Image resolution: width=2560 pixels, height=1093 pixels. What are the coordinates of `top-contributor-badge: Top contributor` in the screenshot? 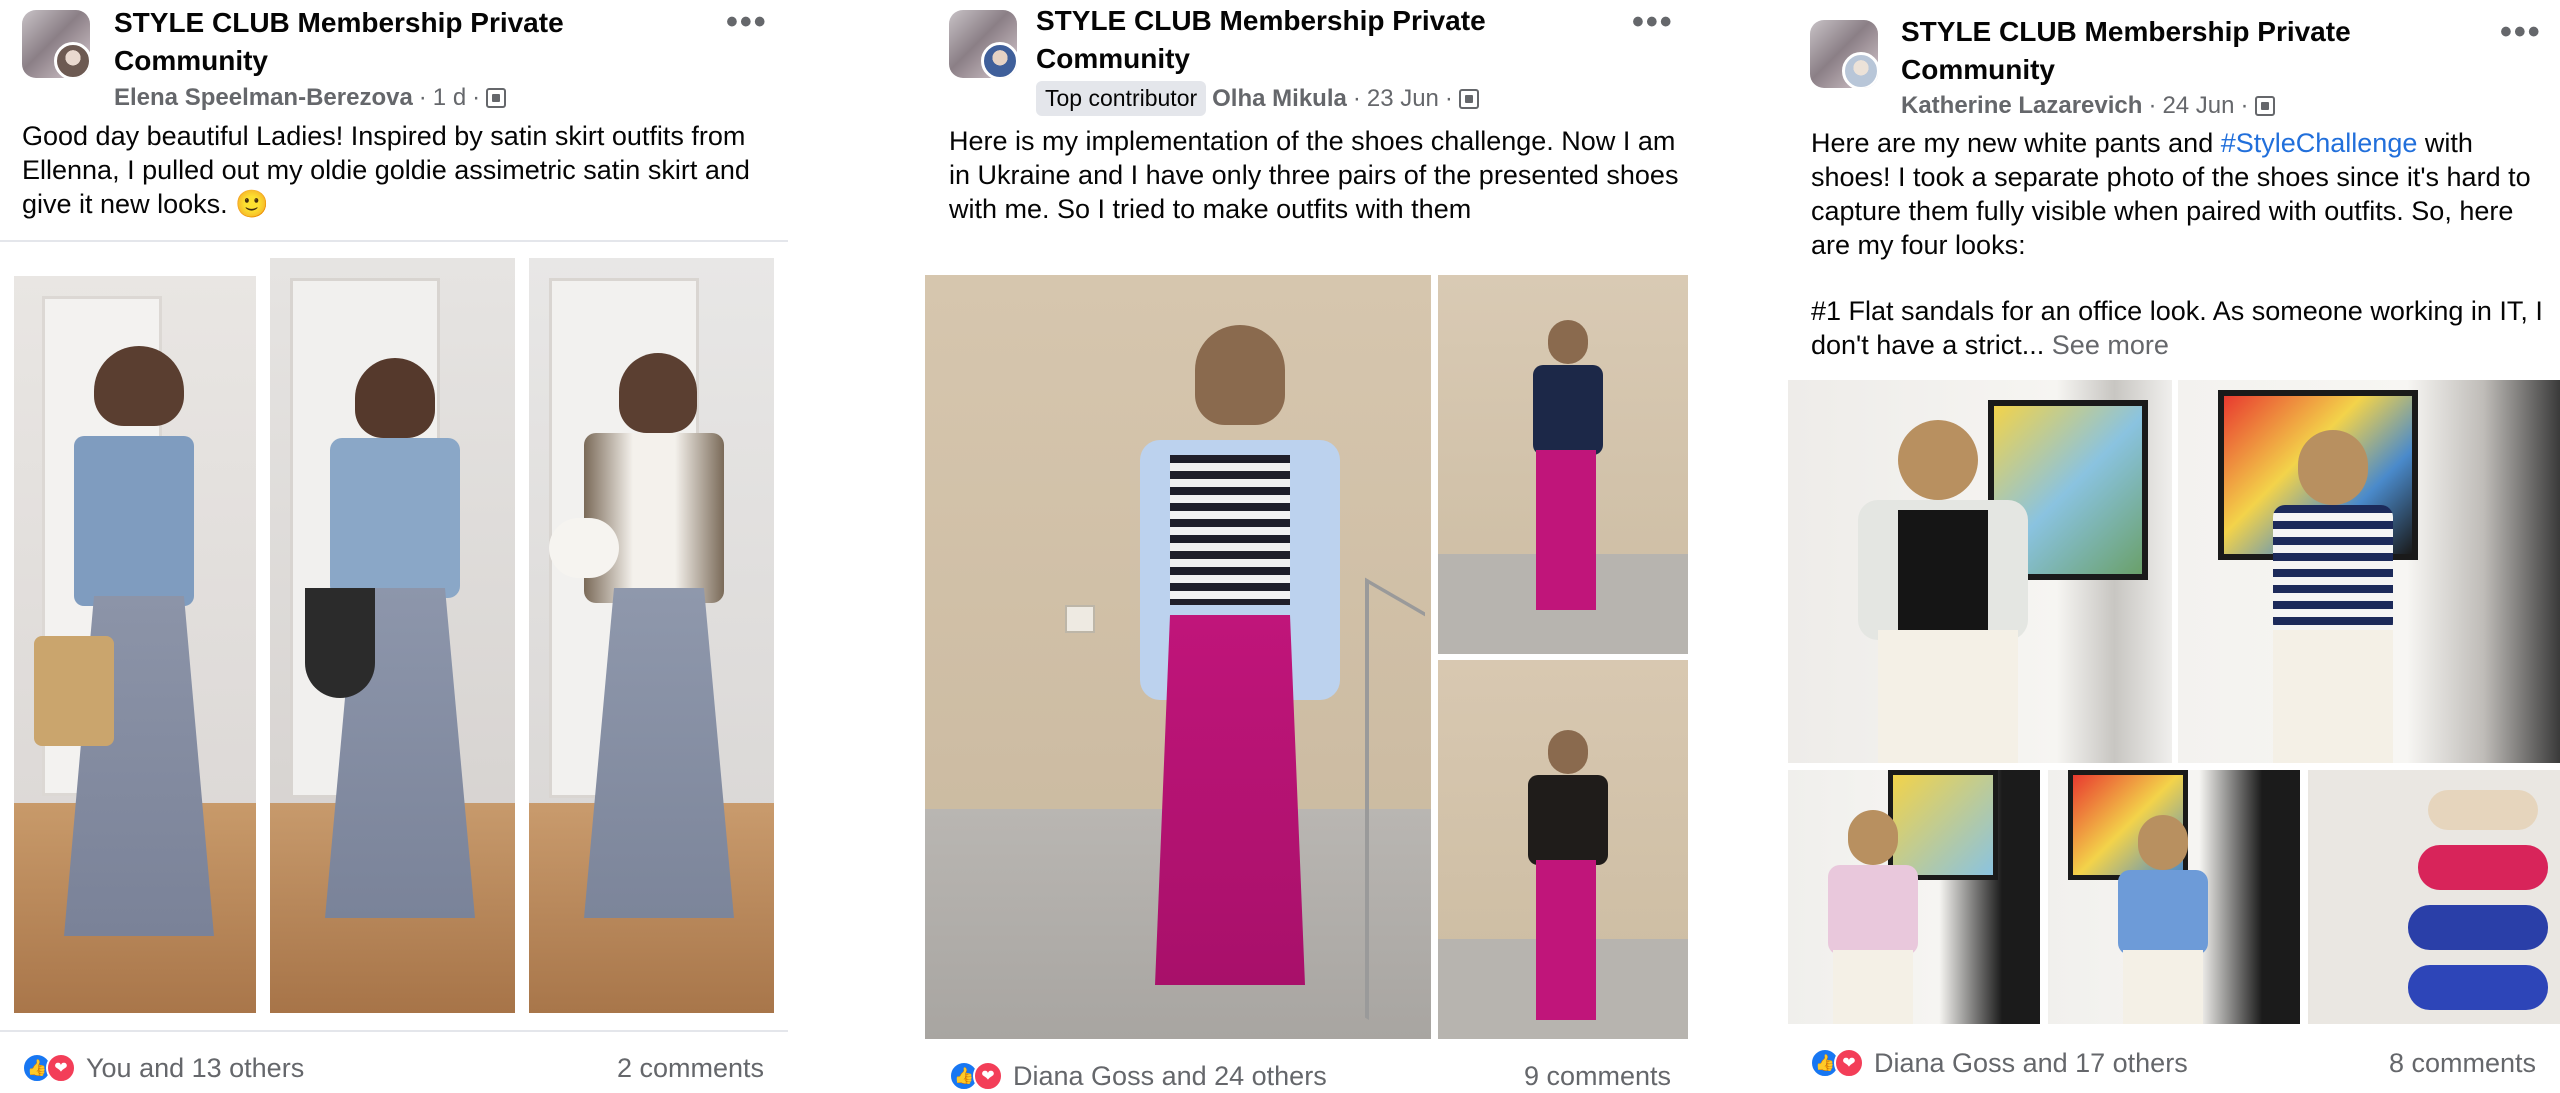 It's located at (1121, 98).